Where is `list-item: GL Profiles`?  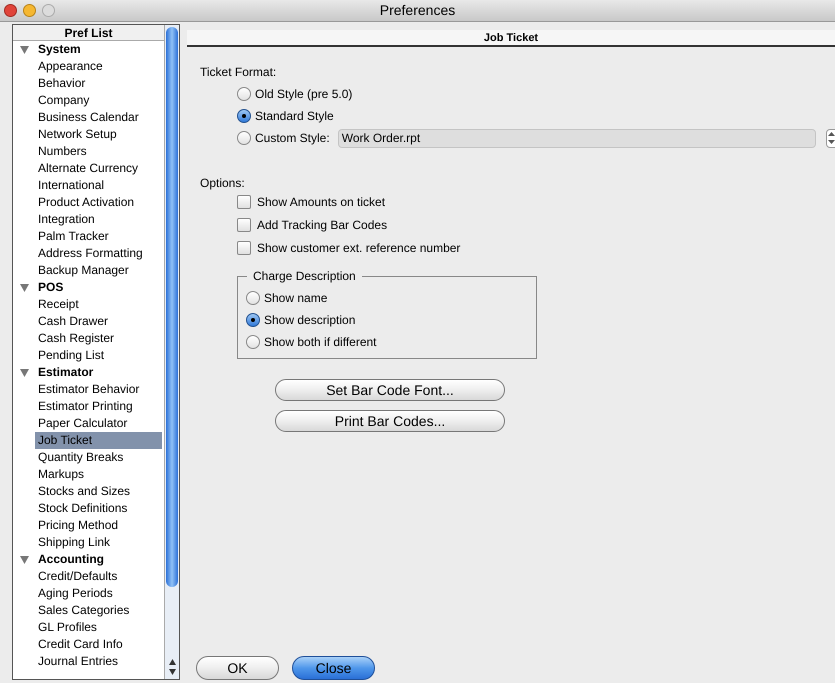
list-item: GL Profiles is located at coordinates (98, 627).